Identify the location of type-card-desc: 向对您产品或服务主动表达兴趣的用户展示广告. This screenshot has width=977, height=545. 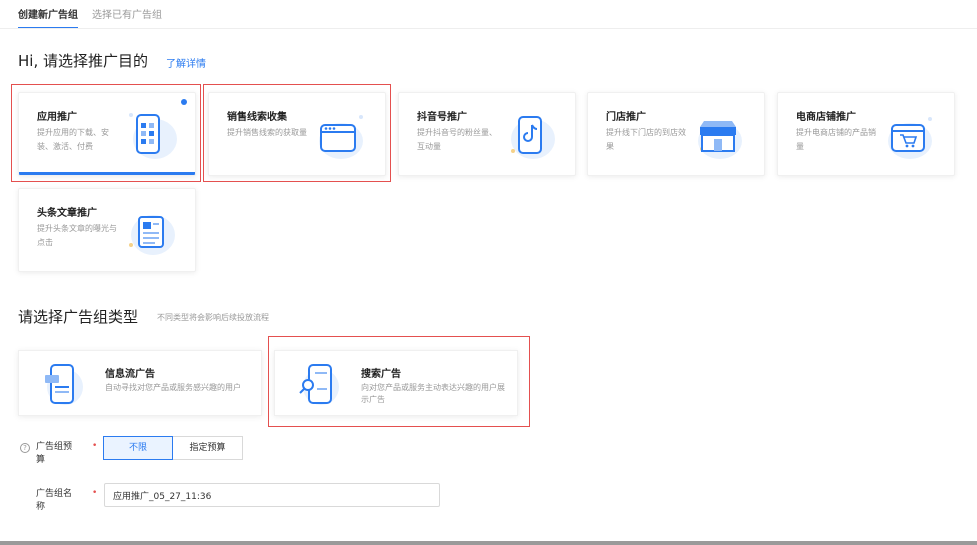
(433, 393).